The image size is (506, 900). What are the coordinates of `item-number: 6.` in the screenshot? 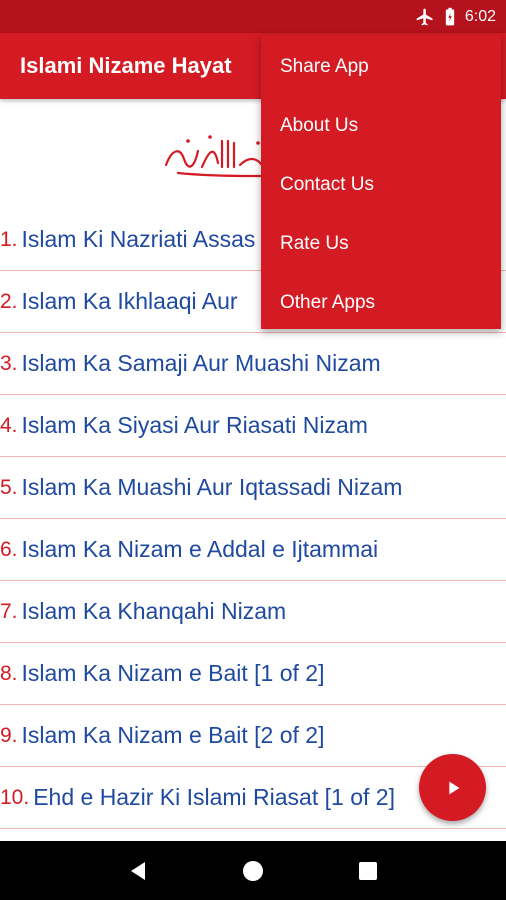 It's located at (9, 549).